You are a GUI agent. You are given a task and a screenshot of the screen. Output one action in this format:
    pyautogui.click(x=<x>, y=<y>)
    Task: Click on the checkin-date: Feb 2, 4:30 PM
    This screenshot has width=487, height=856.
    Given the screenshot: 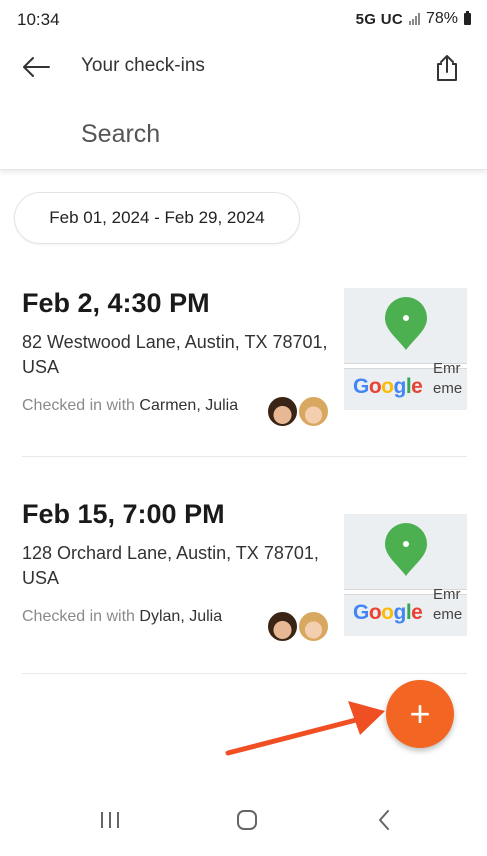 What is the action you would take?
    pyautogui.click(x=116, y=303)
    